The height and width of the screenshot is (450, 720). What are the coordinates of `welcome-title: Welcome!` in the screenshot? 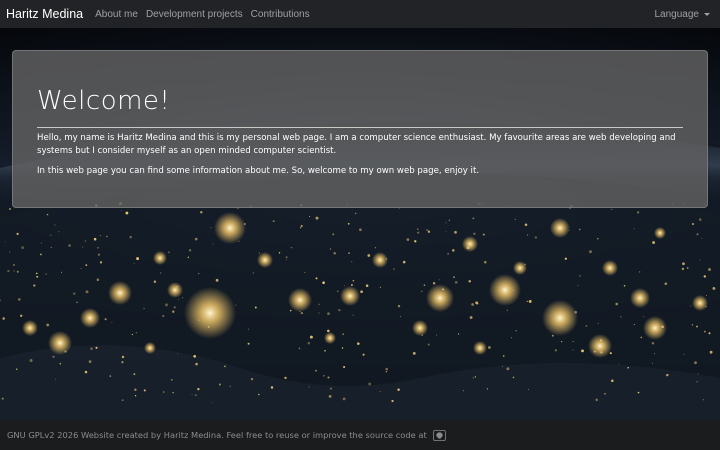 It's located at (104, 101).